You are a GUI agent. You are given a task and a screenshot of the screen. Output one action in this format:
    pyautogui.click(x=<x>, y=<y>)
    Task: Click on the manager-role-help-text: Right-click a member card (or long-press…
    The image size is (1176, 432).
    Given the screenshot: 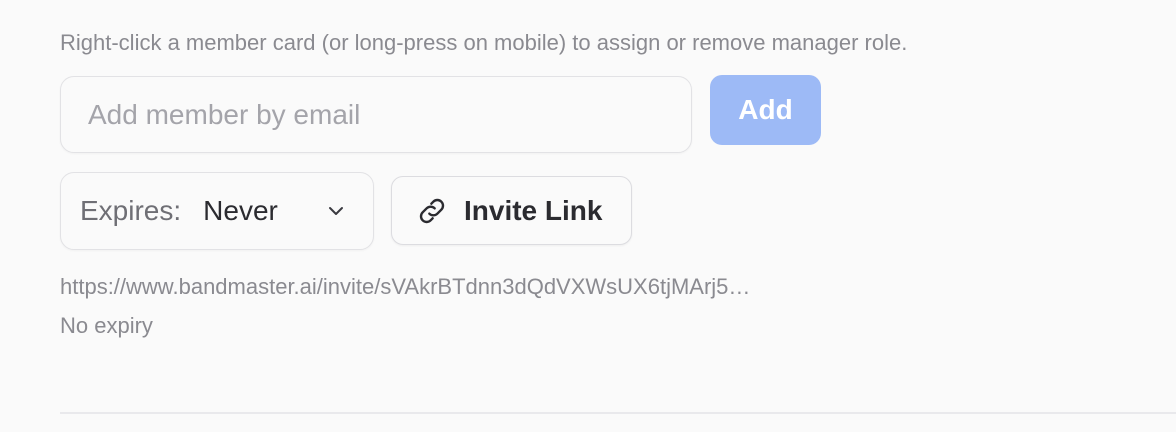 What is the action you would take?
    pyautogui.click(x=484, y=42)
    